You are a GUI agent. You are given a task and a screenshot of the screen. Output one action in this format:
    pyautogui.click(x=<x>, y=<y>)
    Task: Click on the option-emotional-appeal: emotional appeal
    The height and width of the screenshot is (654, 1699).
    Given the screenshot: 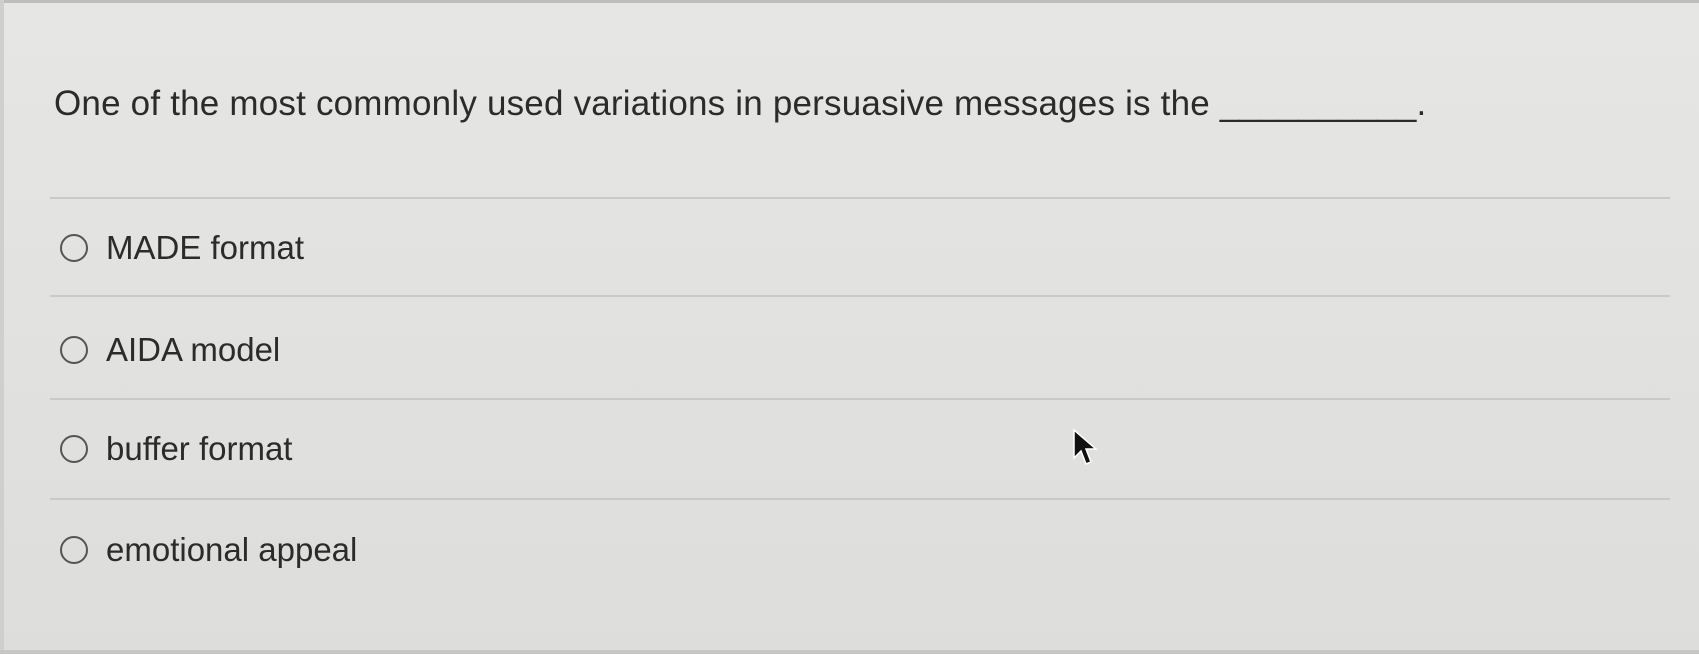 What is the action you would take?
    pyautogui.click(x=208, y=550)
    